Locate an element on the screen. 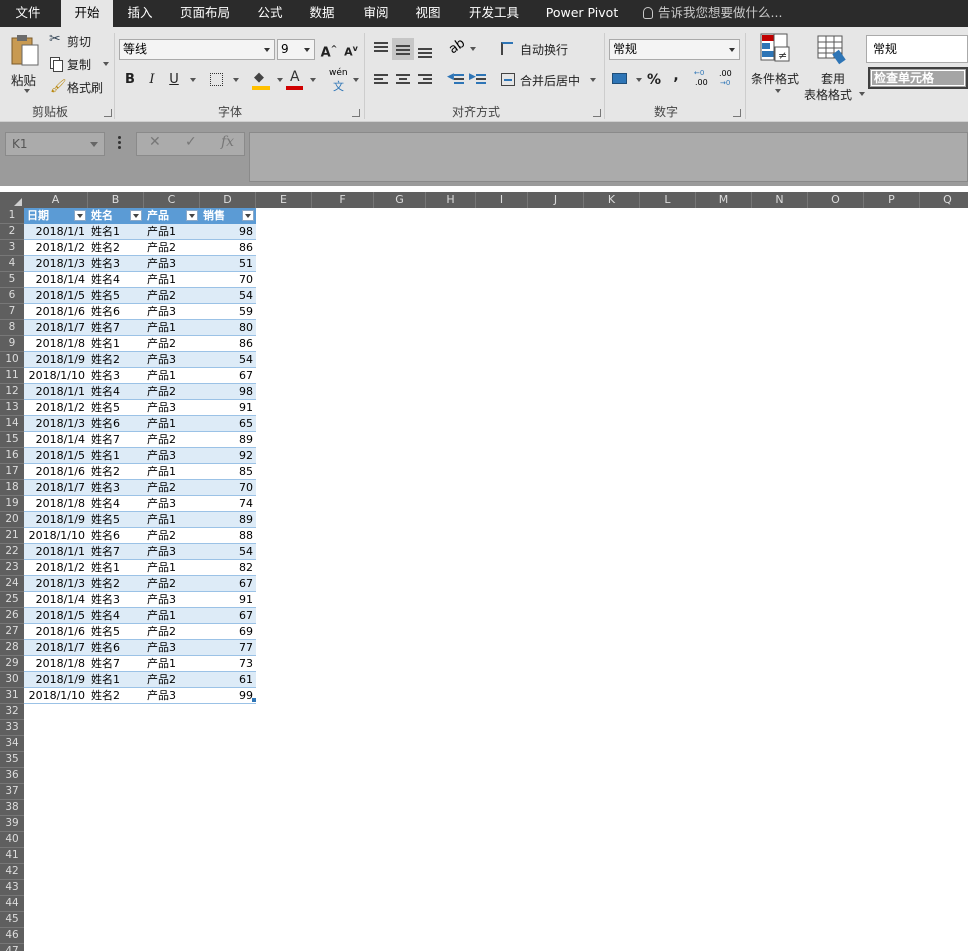 The image size is (968, 951). row-header: 31 is located at coordinates (12, 696).